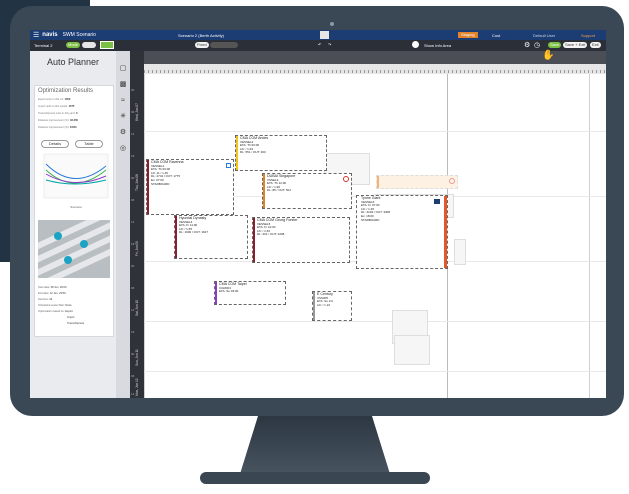 The width and height of the screenshot is (629, 494). I want to click on settings-gear-icon: ⚙, so click(123, 133).